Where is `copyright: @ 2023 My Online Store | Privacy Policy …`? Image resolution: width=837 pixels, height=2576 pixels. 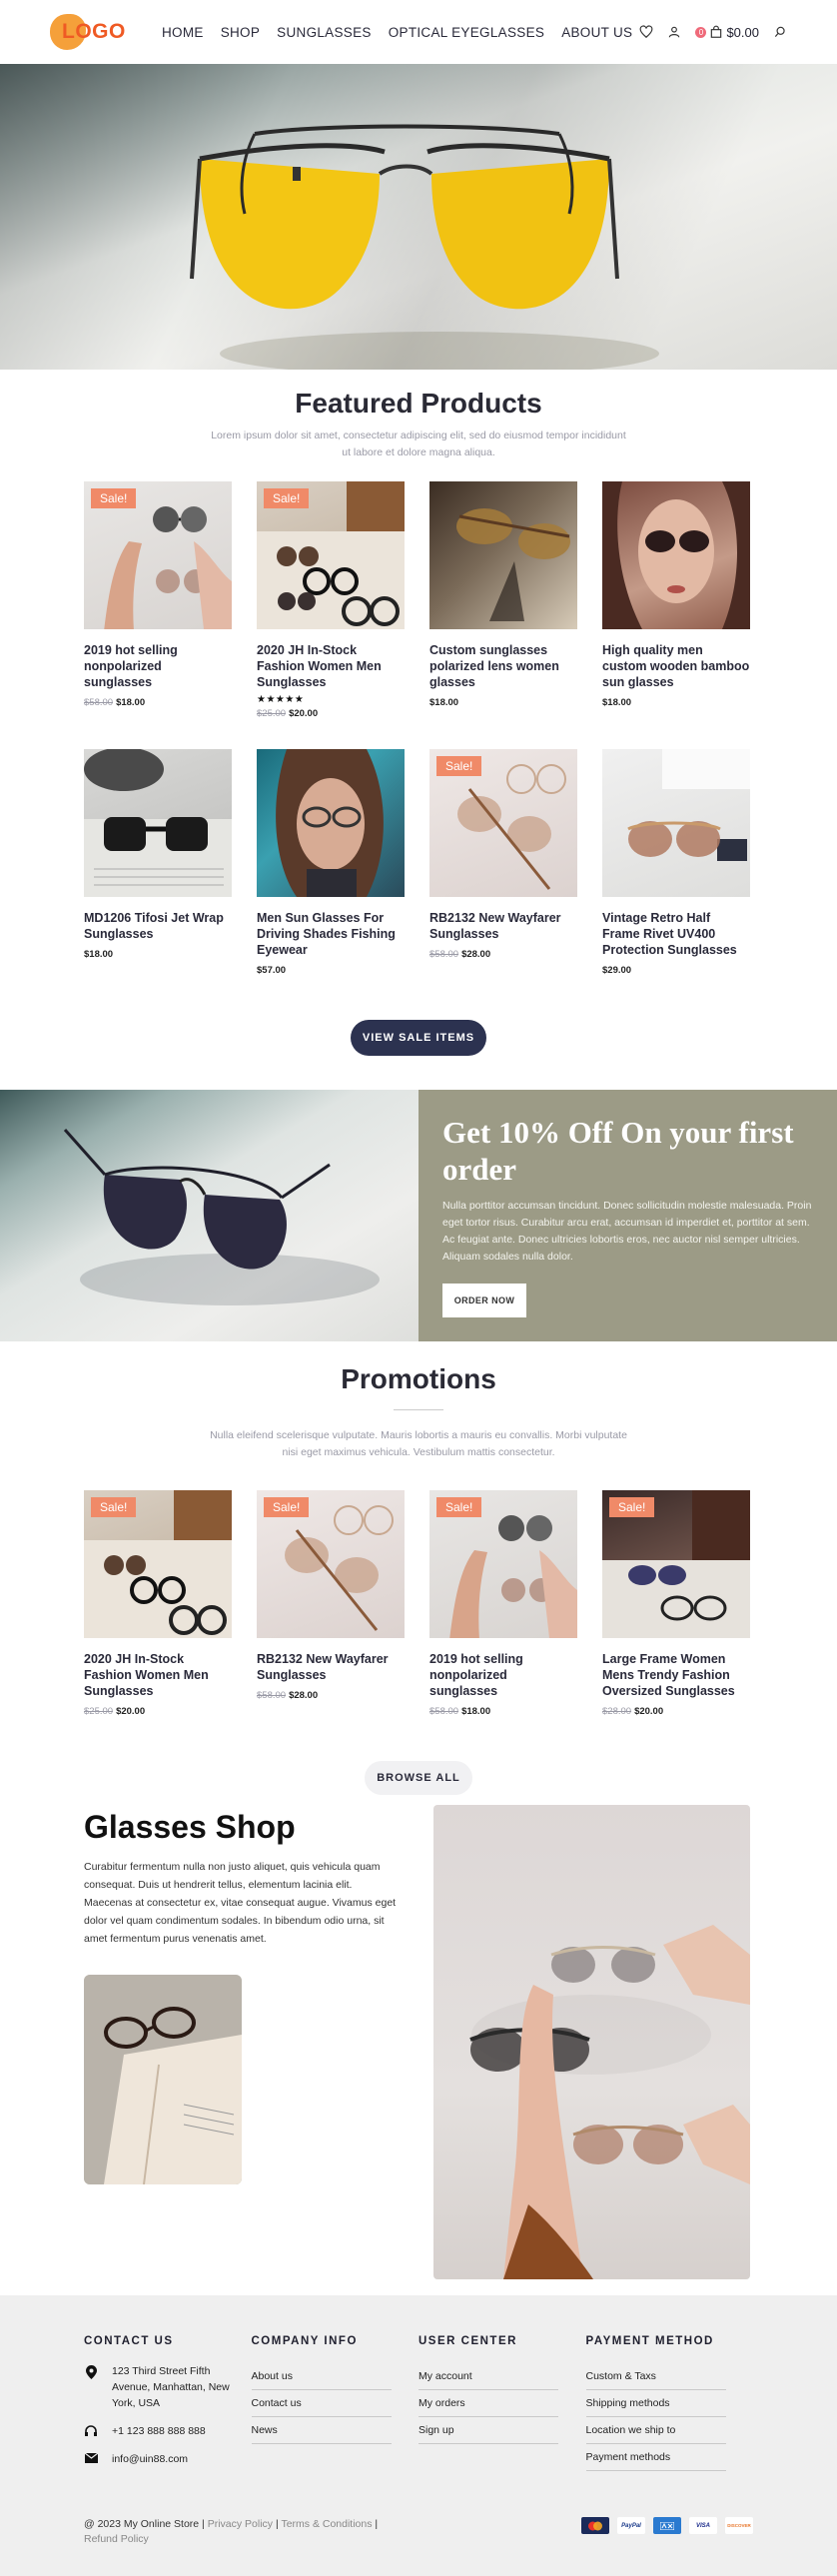
copyright: @ 2023 My Online Store | Privacy Policy … is located at coordinates (232, 2531).